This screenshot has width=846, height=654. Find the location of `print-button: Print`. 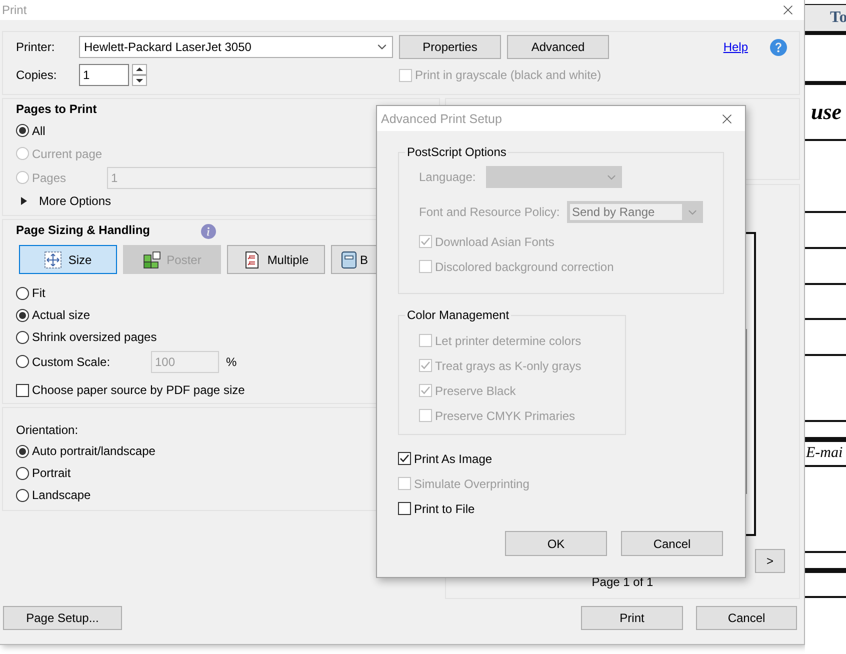

print-button: Print is located at coordinates (632, 618).